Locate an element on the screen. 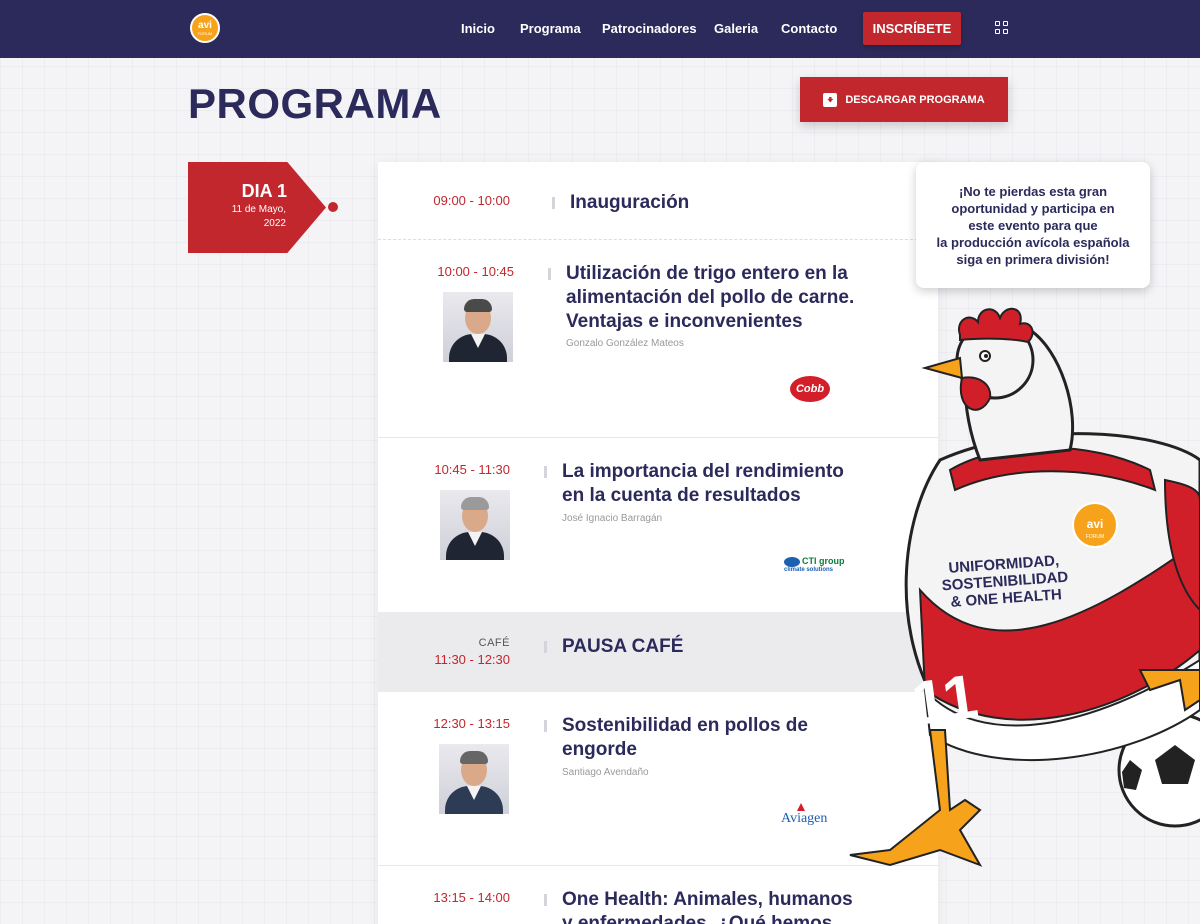 The height and width of the screenshot is (924, 1200). title-line: y enfermedades. ¿Qué hemos is located at coordinates (697, 918).